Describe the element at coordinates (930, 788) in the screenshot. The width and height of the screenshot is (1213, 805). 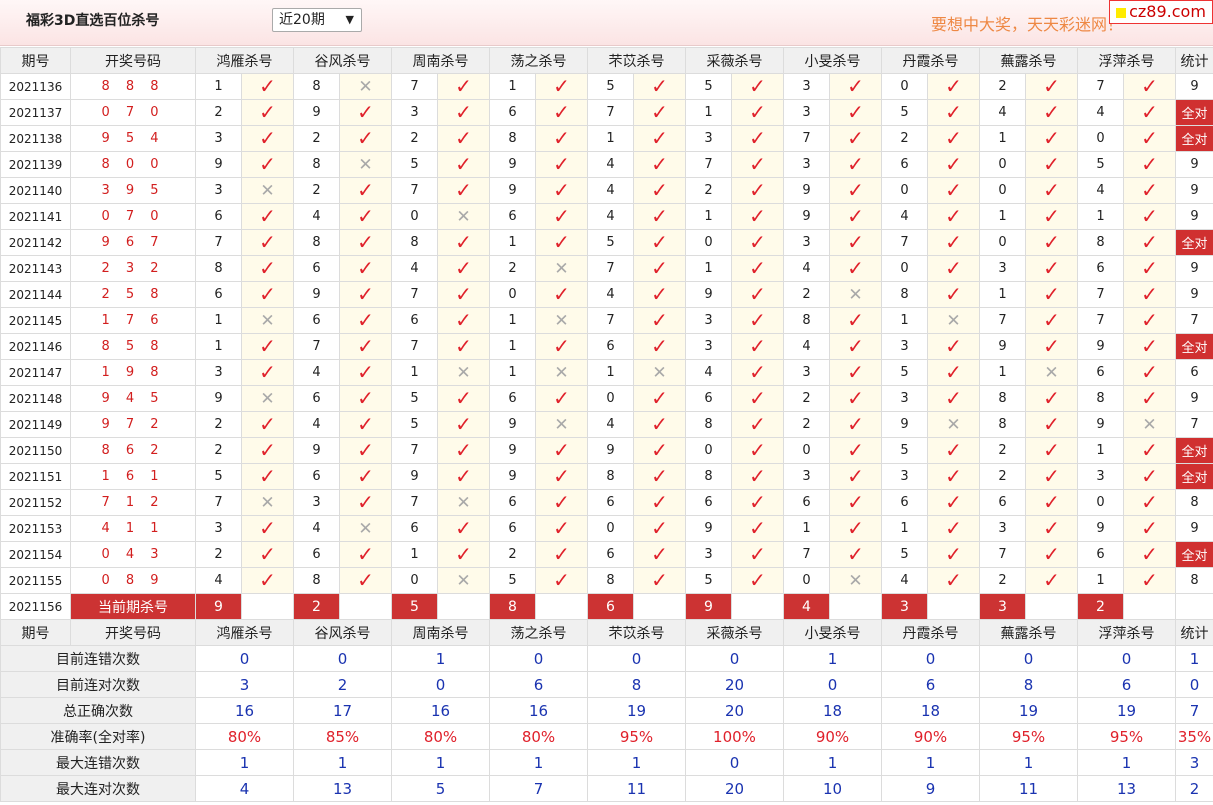
I see `stats-value: 9` at that location.